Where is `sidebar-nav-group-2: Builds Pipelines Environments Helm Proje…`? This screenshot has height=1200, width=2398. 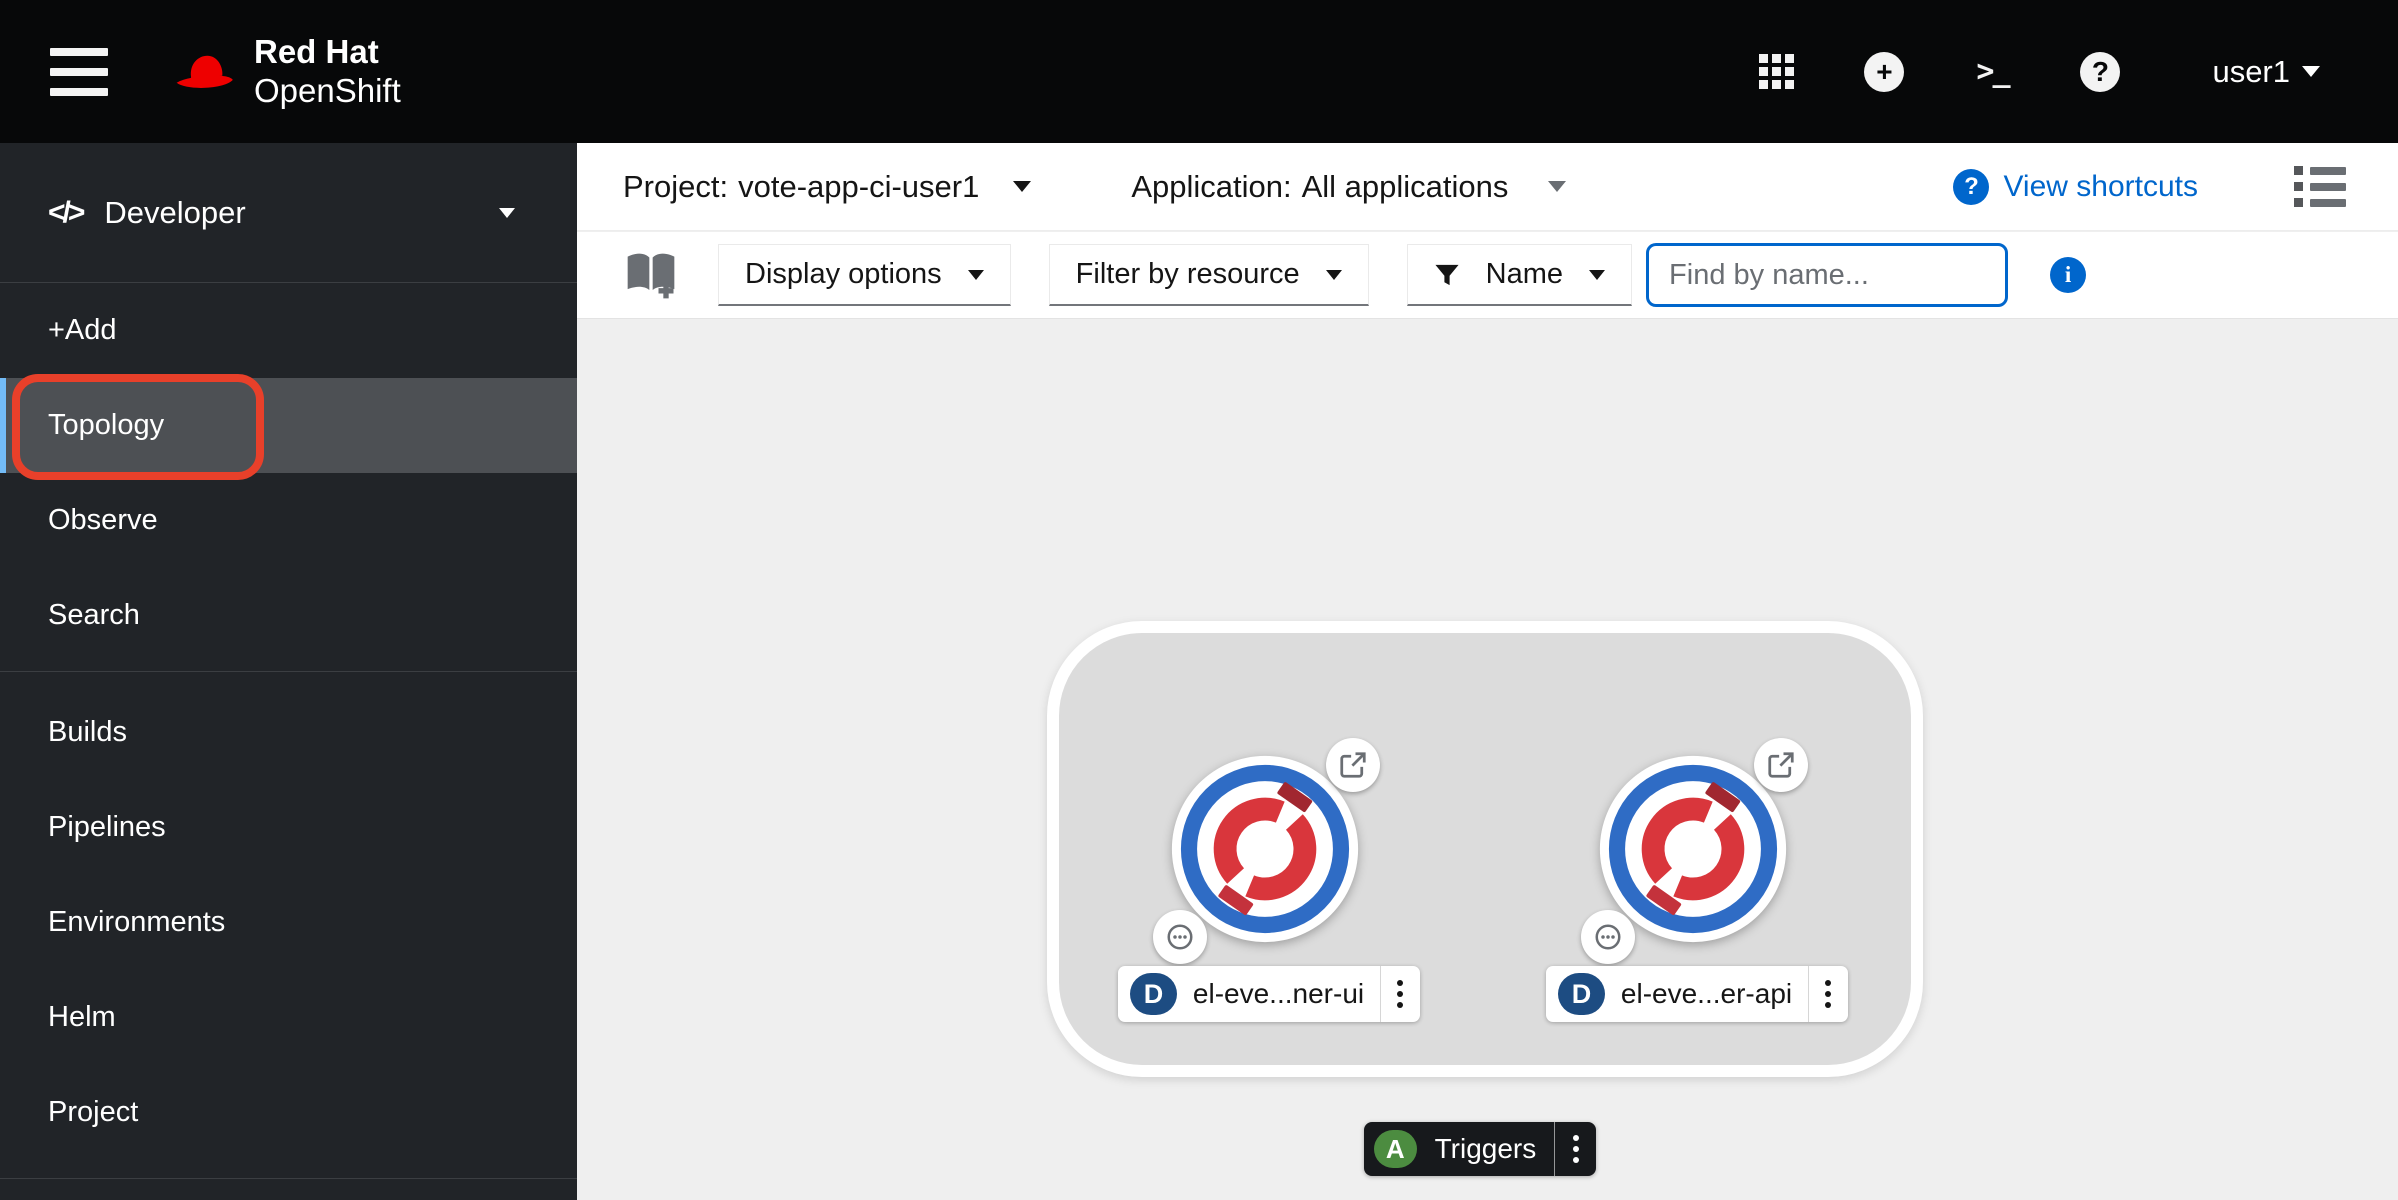
sidebar-nav-group-2: Builds Pipelines Environments Helm Proje… is located at coordinates (288, 922).